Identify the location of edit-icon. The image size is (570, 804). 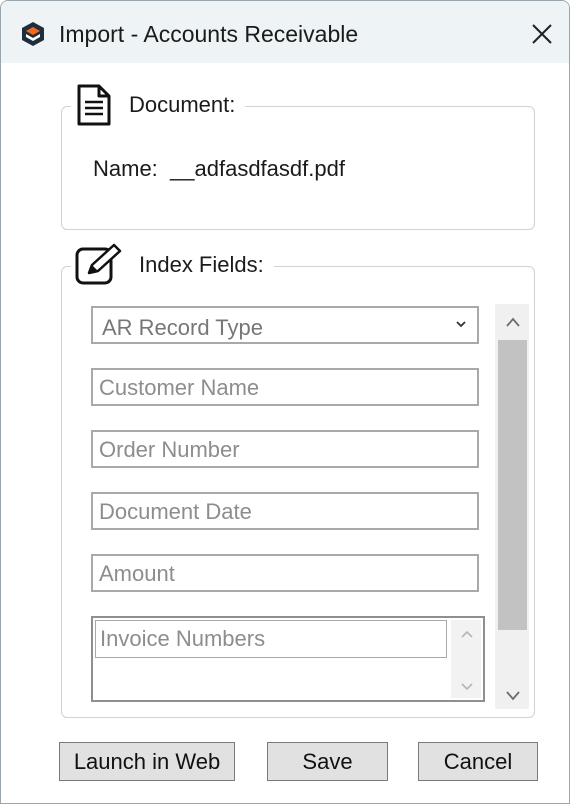
(98, 264).